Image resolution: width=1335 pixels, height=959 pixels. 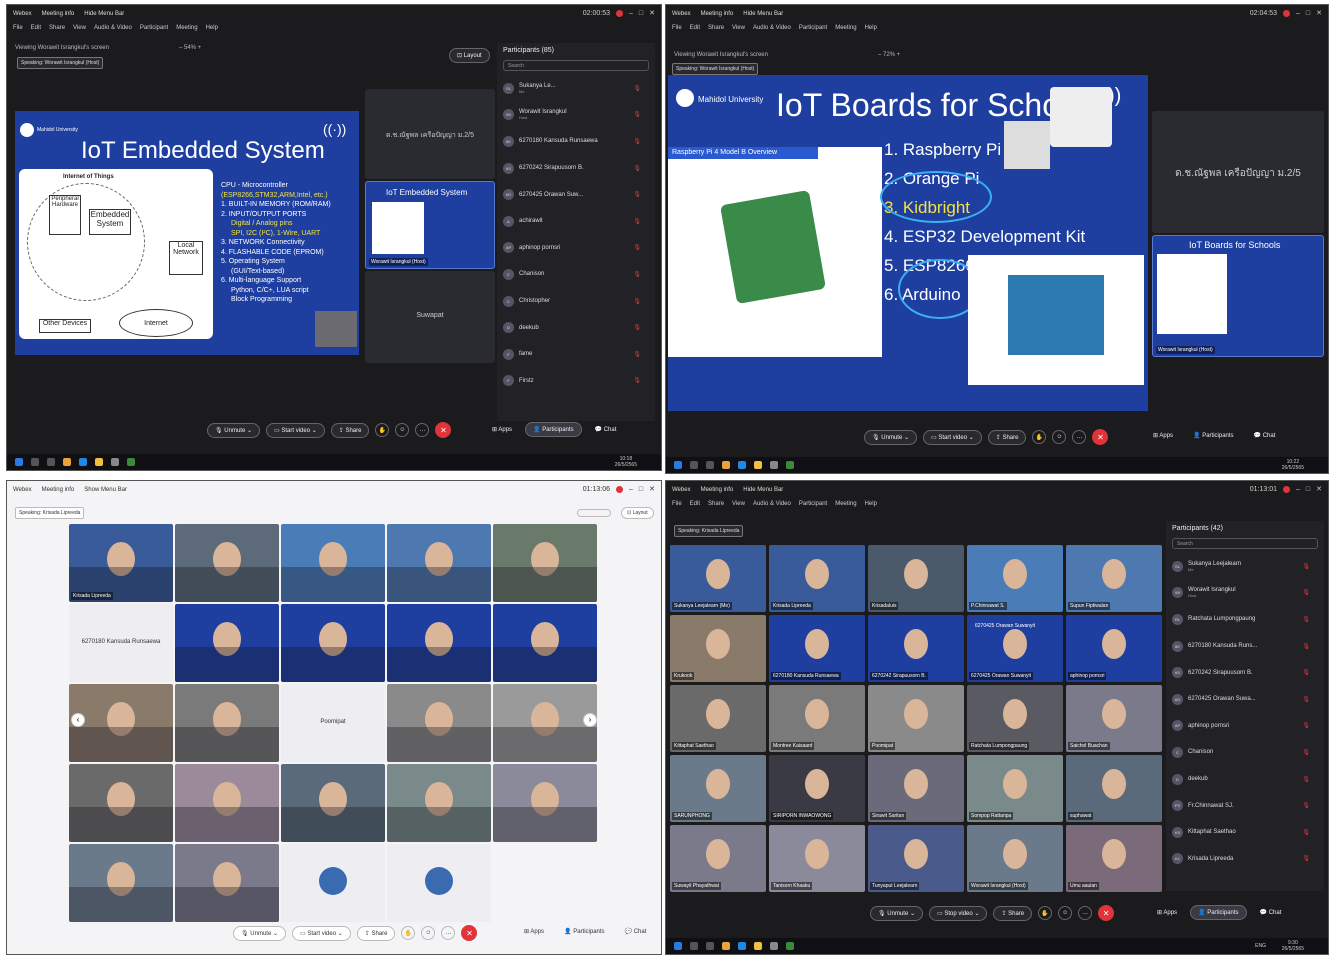 I want to click on menu-file: File, so click(x=677, y=507).